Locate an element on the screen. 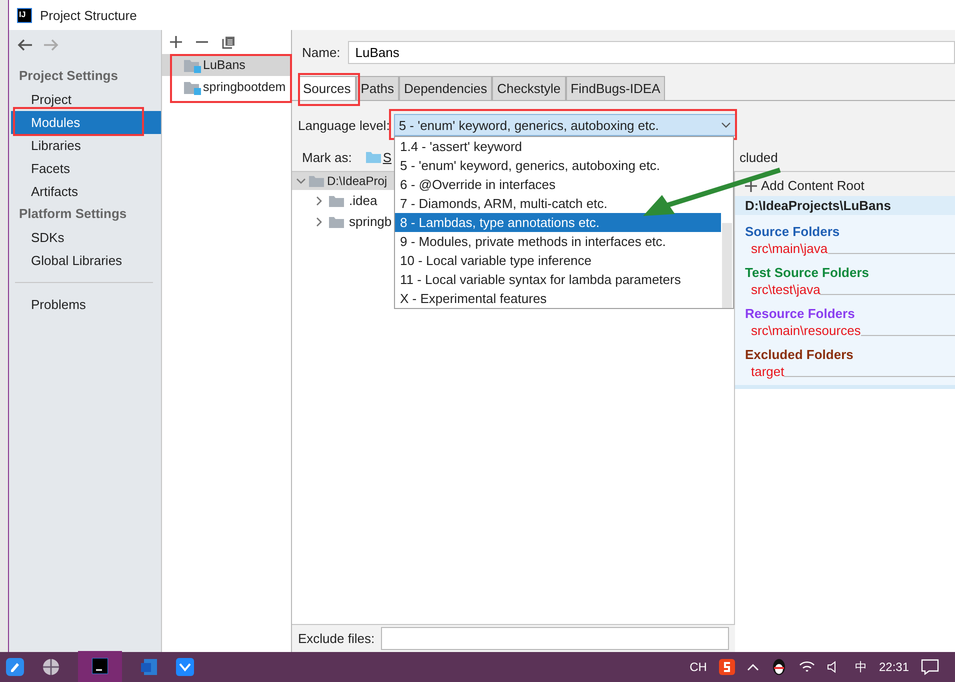  clock: 22:31 is located at coordinates (893, 667).